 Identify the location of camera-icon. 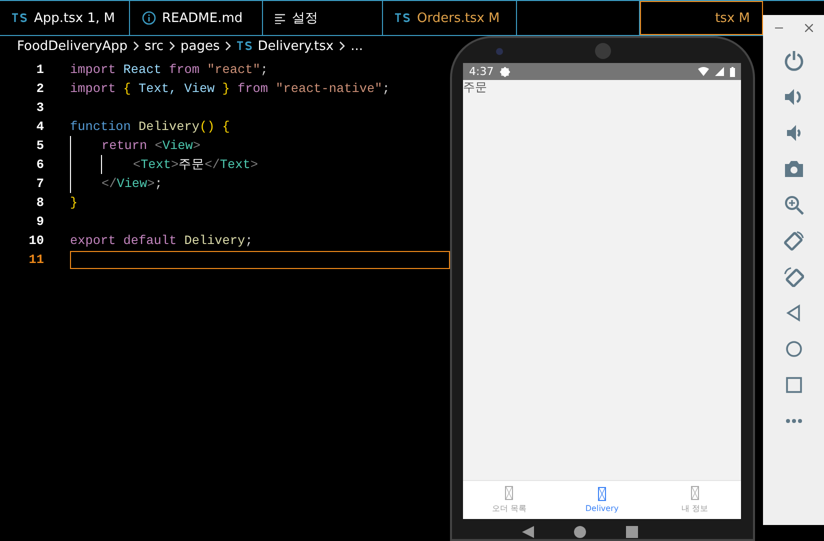
(794, 169).